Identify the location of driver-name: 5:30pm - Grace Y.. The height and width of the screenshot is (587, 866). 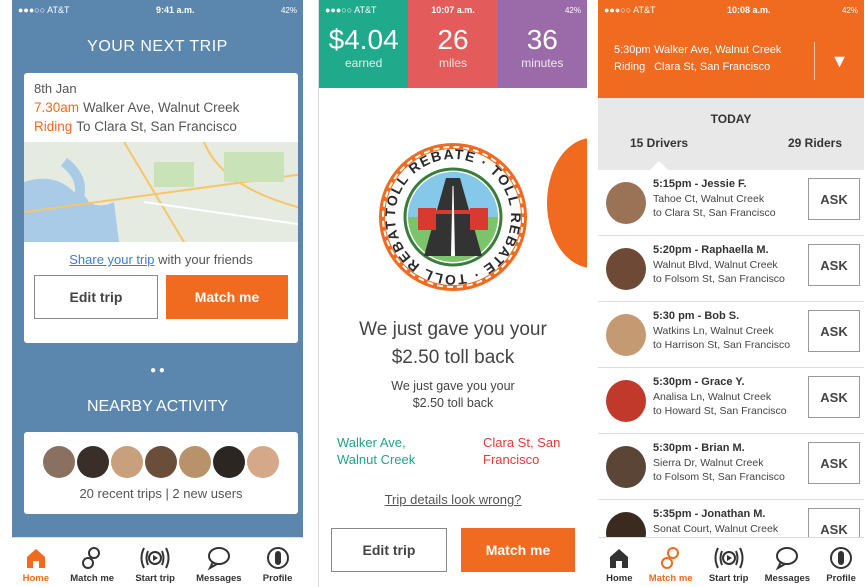
(699, 382).